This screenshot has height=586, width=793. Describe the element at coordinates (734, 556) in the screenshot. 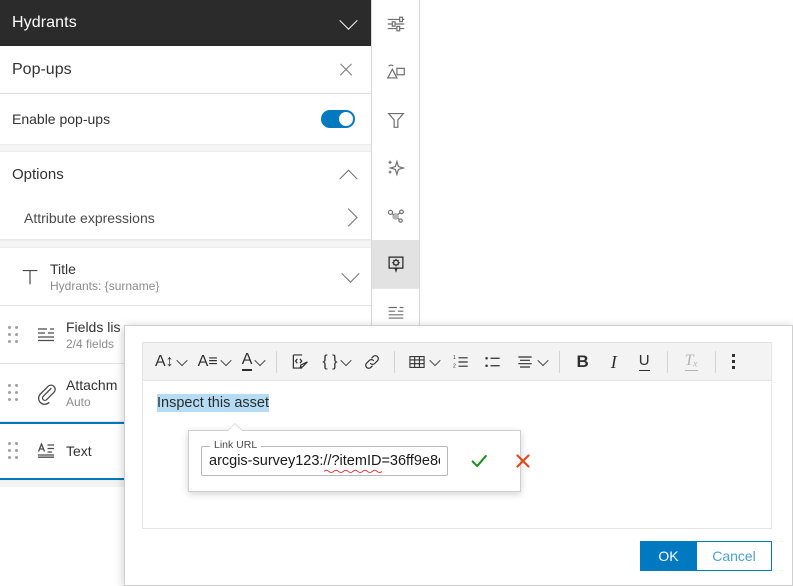

I see `cancel-button: Cancel` at that location.